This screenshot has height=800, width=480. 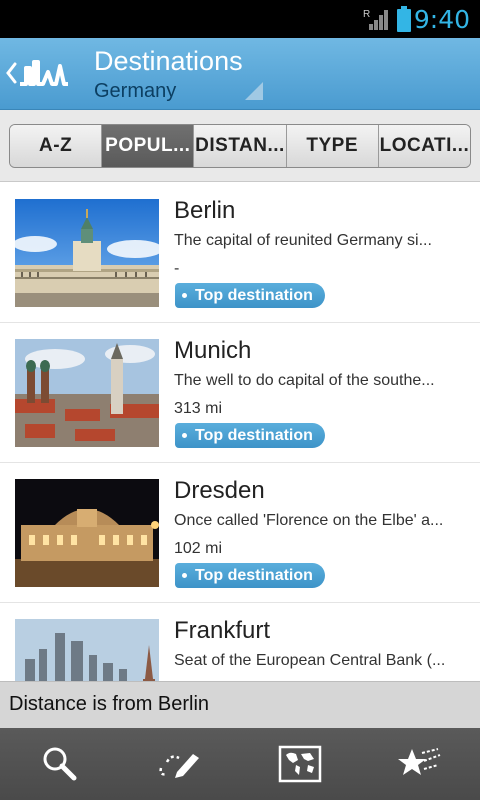 I want to click on edit-notes-icon, so click(x=179, y=766).